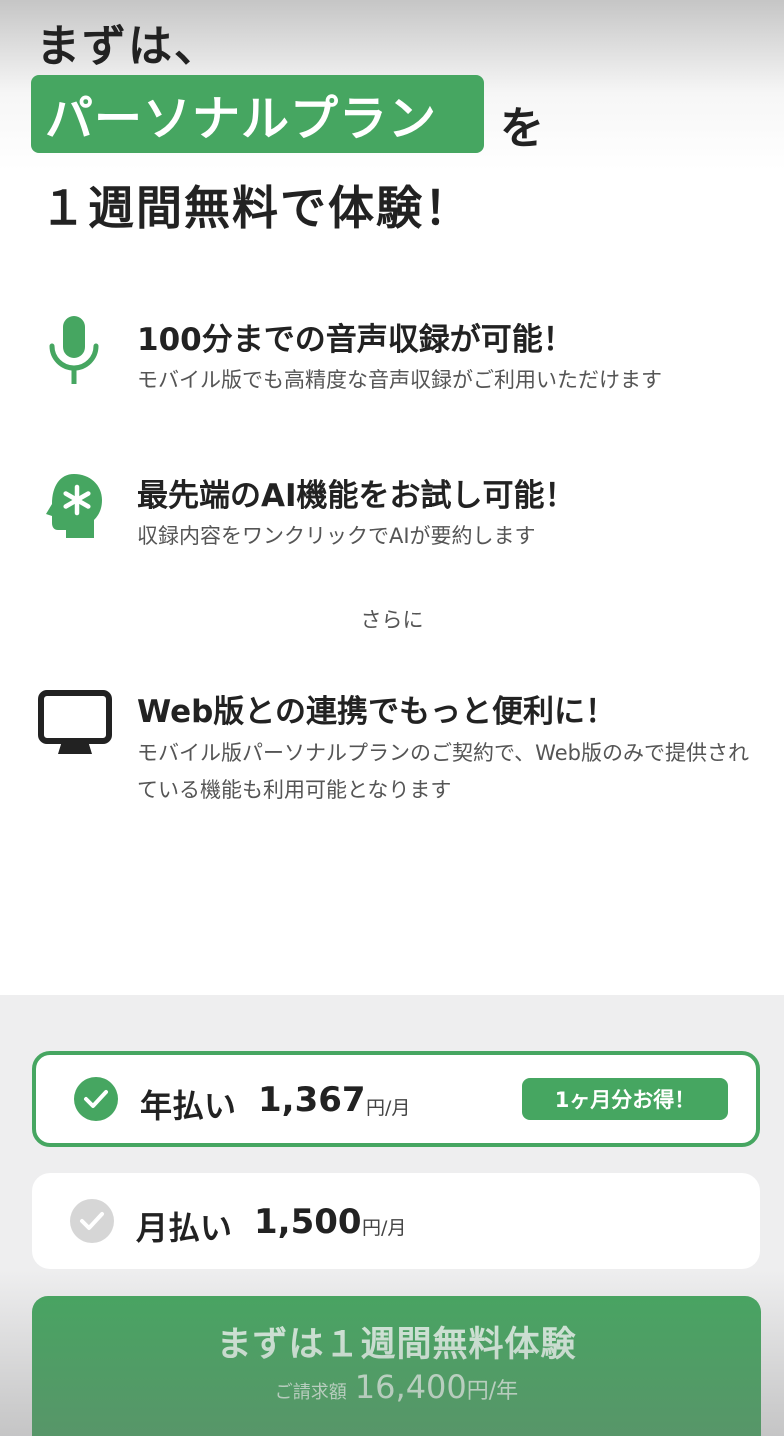 This screenshot has height=1436, width=784. I want to click on start-free-trial-button: まずは１週間無料体験 ご請求額 16,400円/年, so click(396, 1366).